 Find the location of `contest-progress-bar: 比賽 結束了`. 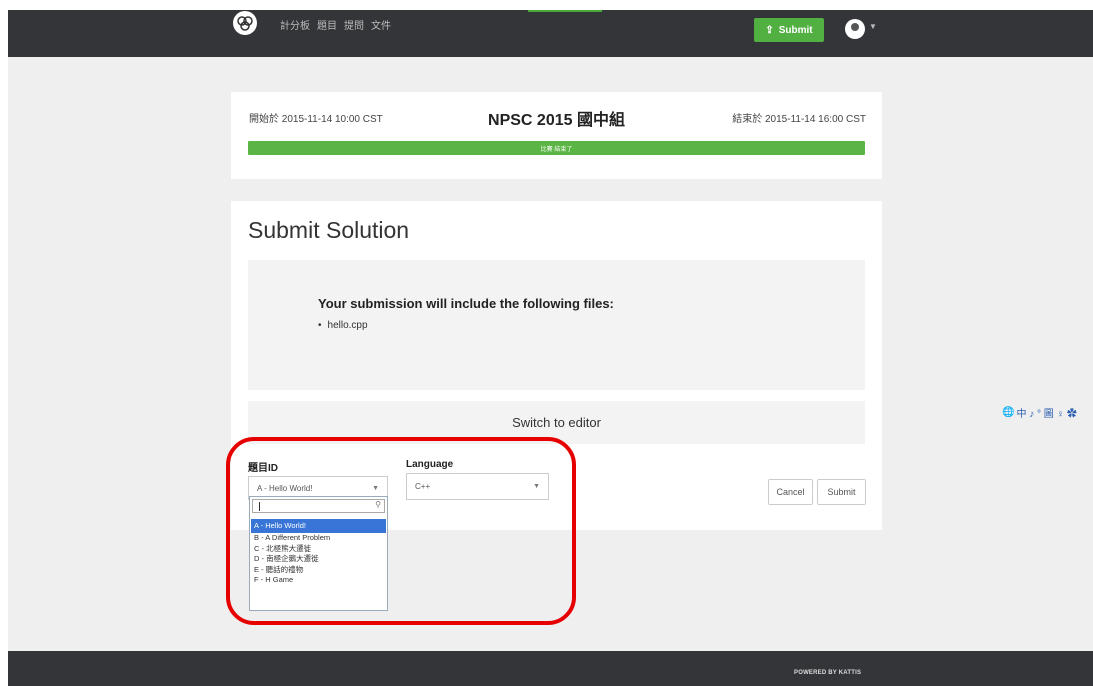

contest-progress-bar: 比賽 結束了 is located at coordinates (556, 148).